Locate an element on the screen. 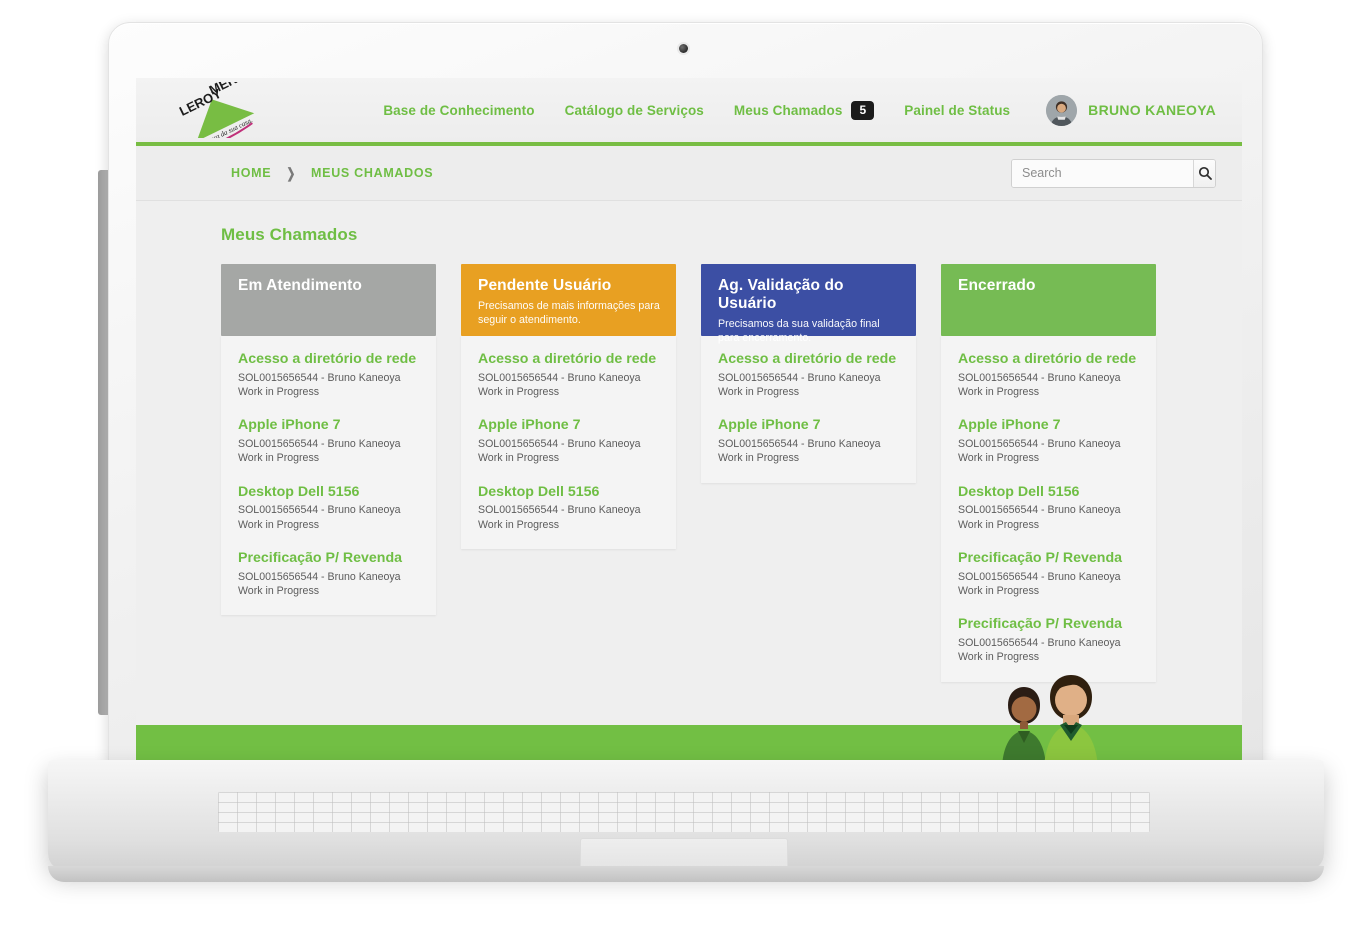 The image size is (1366, 946). column-title: Em Atendimento is located at coordinates (300, 285).